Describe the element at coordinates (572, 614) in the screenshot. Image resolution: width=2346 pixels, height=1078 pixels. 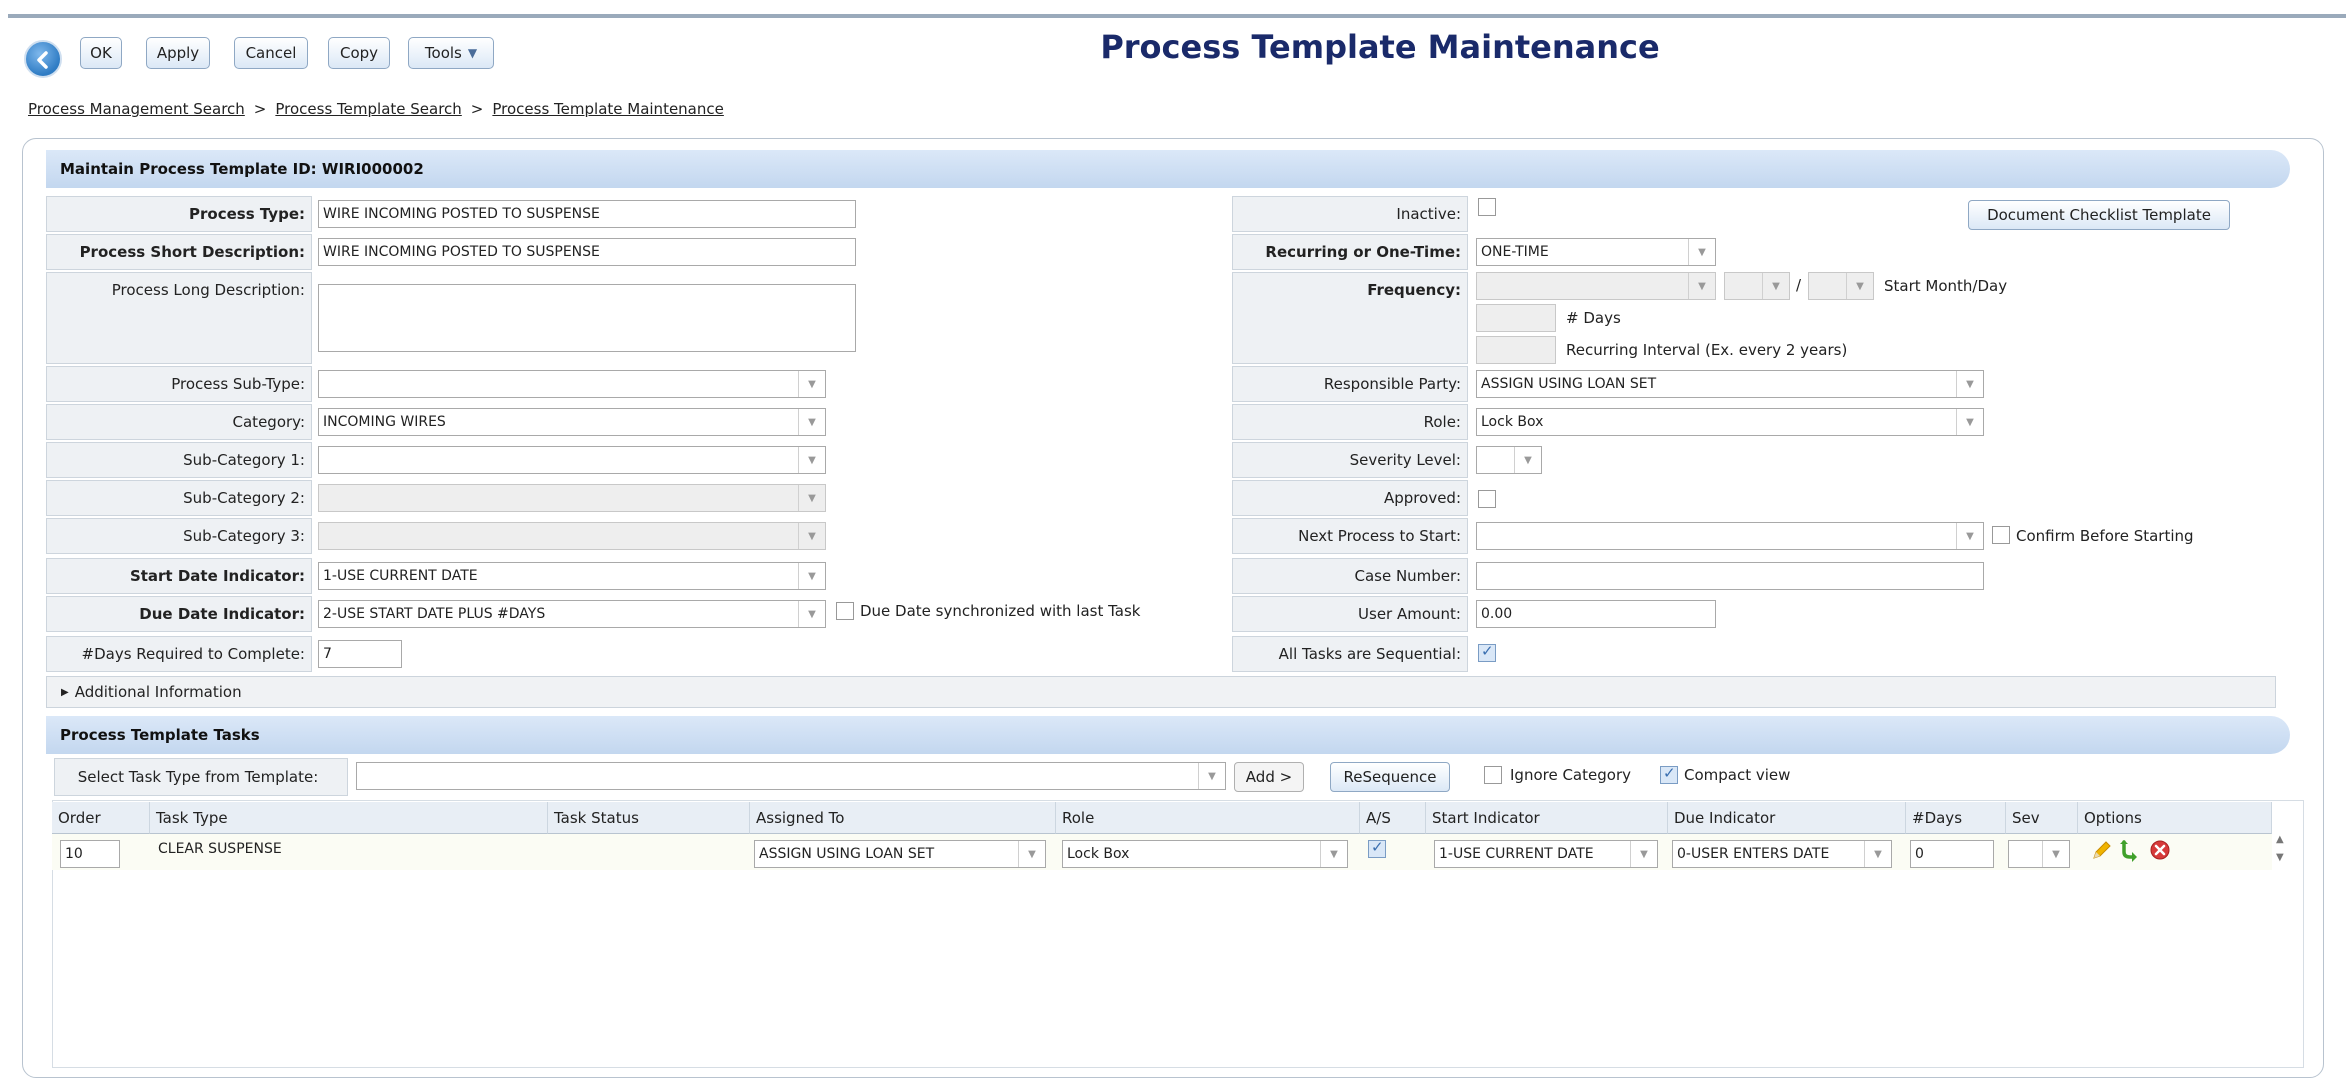
I see `due-indicator-select: 2-USE START DATE PLUS #DAYS ▼` at that location.